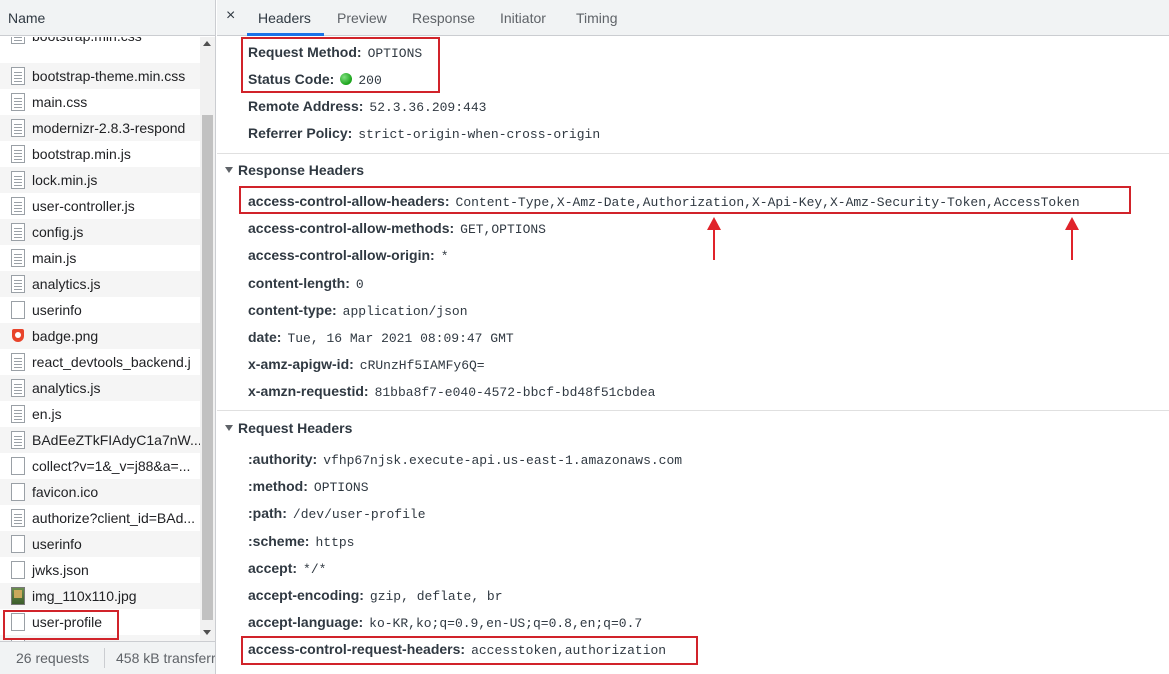  What do you see at coordinates (422, 366) in the screenshot?
I see `header-value: cRUnzHf5IAMFy6Q=` at bounding box center [422, 366].